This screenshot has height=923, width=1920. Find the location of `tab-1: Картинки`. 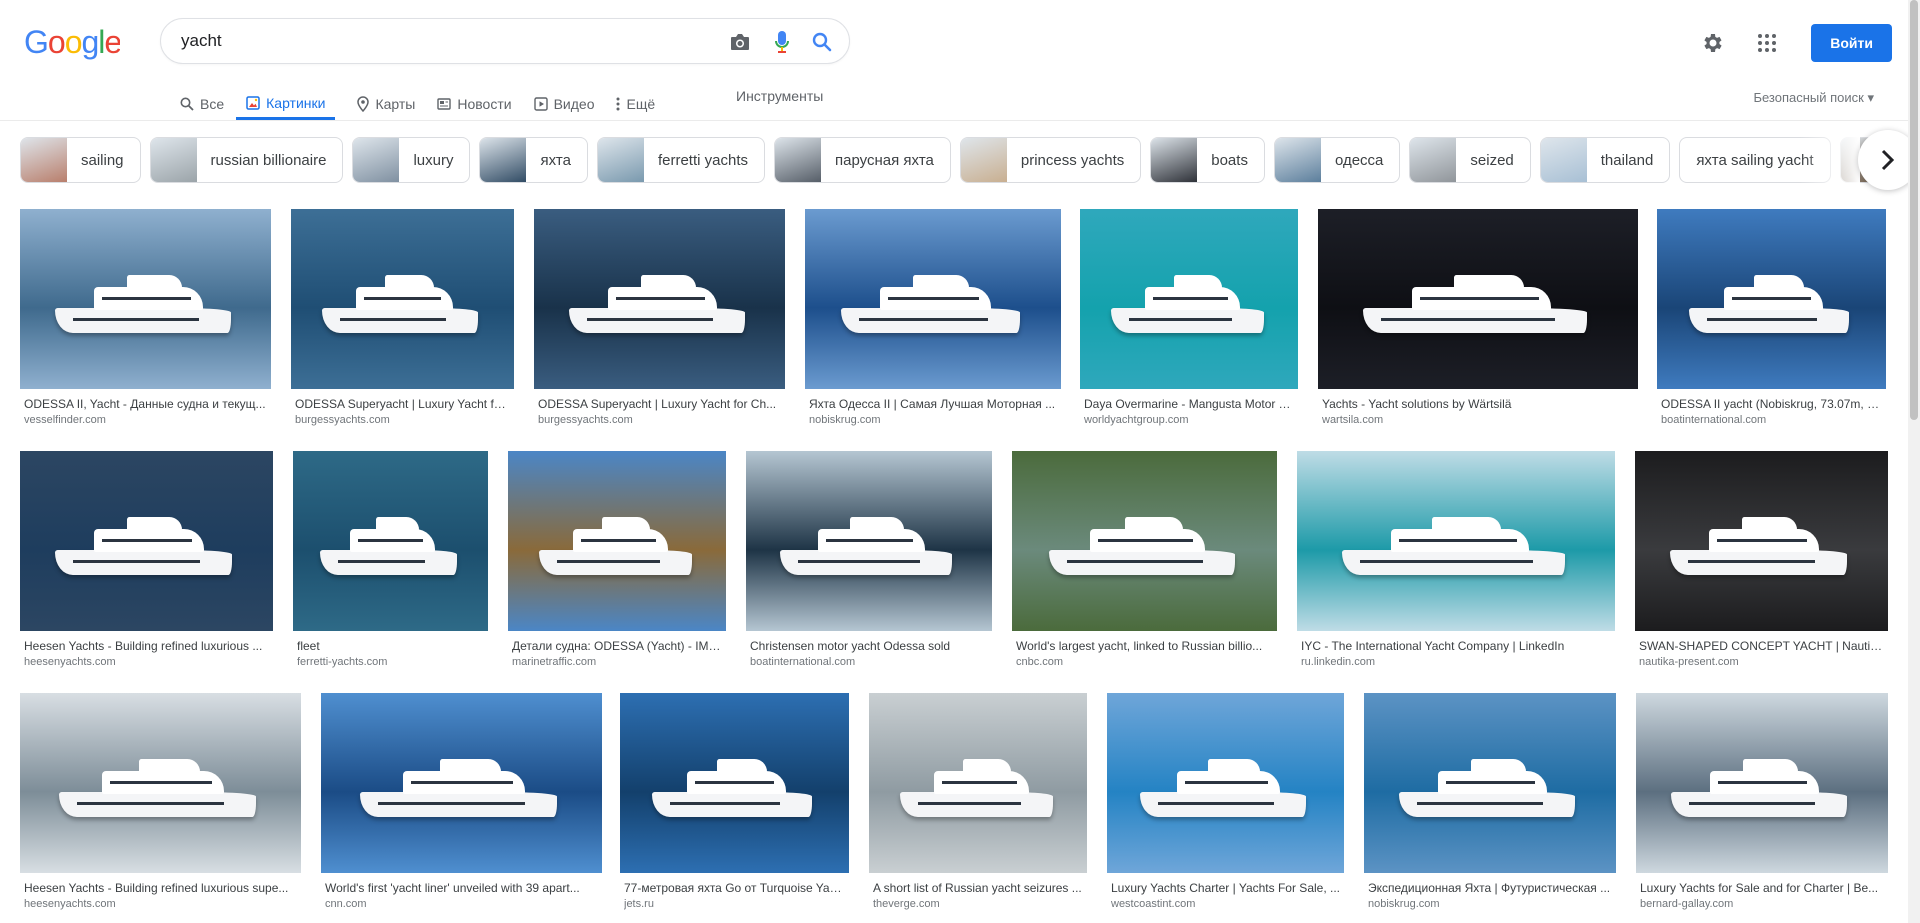

tab-1: Картинки is located at coordinates (286, 102).